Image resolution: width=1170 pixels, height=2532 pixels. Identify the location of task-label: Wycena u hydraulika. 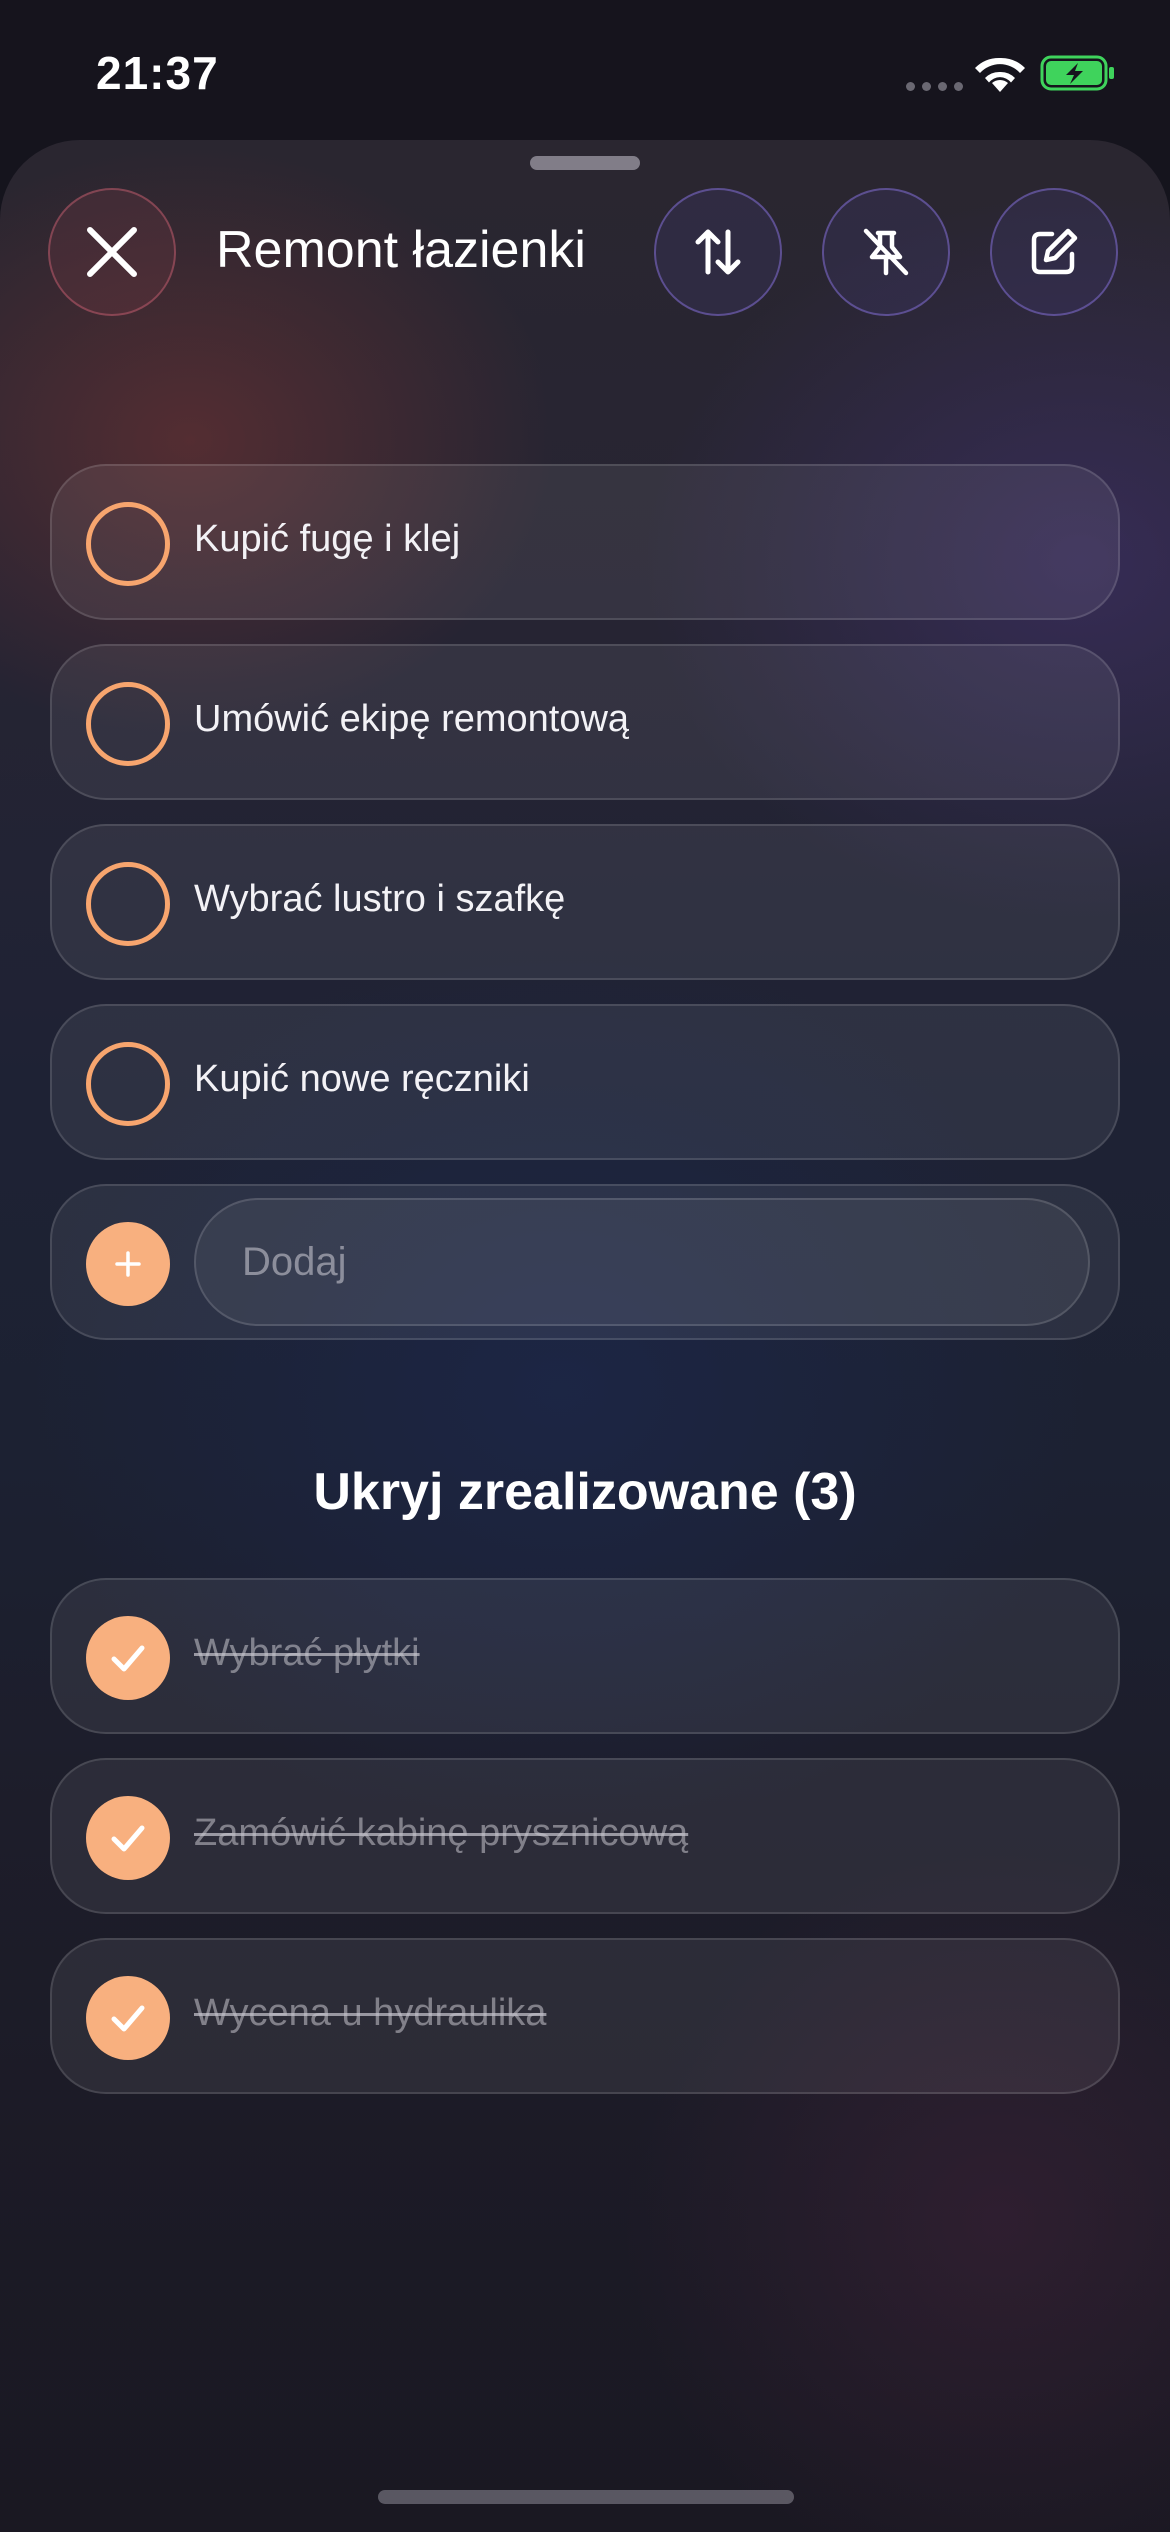
(370, 2013).